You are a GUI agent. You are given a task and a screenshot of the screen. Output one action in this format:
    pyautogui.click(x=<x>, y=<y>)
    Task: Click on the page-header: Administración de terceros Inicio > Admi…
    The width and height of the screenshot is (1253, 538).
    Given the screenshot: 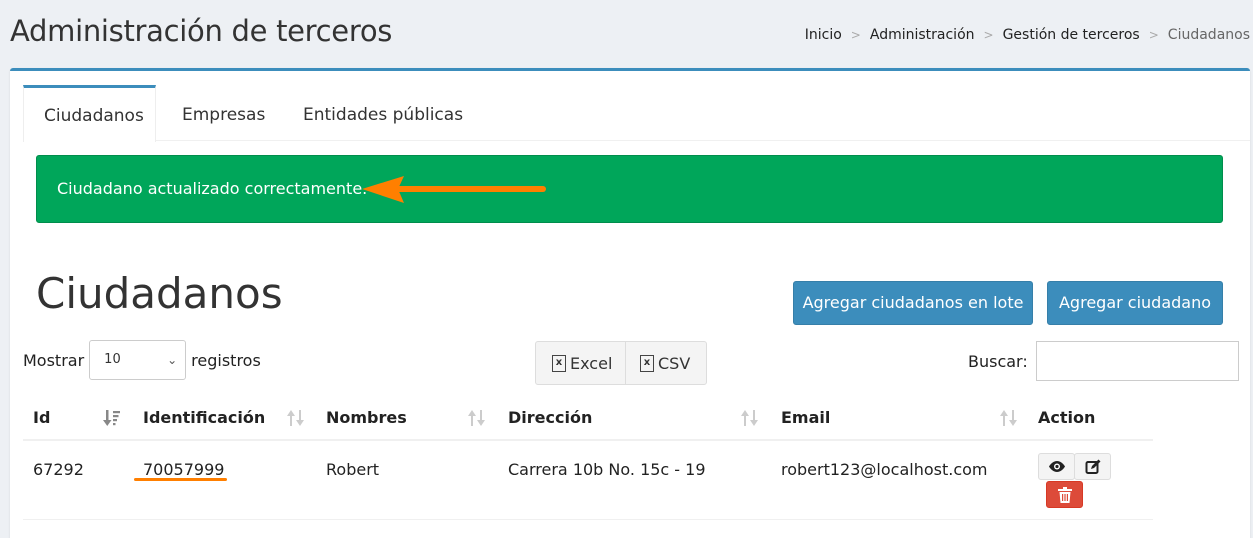 What is the action you would take?
    pyautogui.click(x=626, y=34)
    